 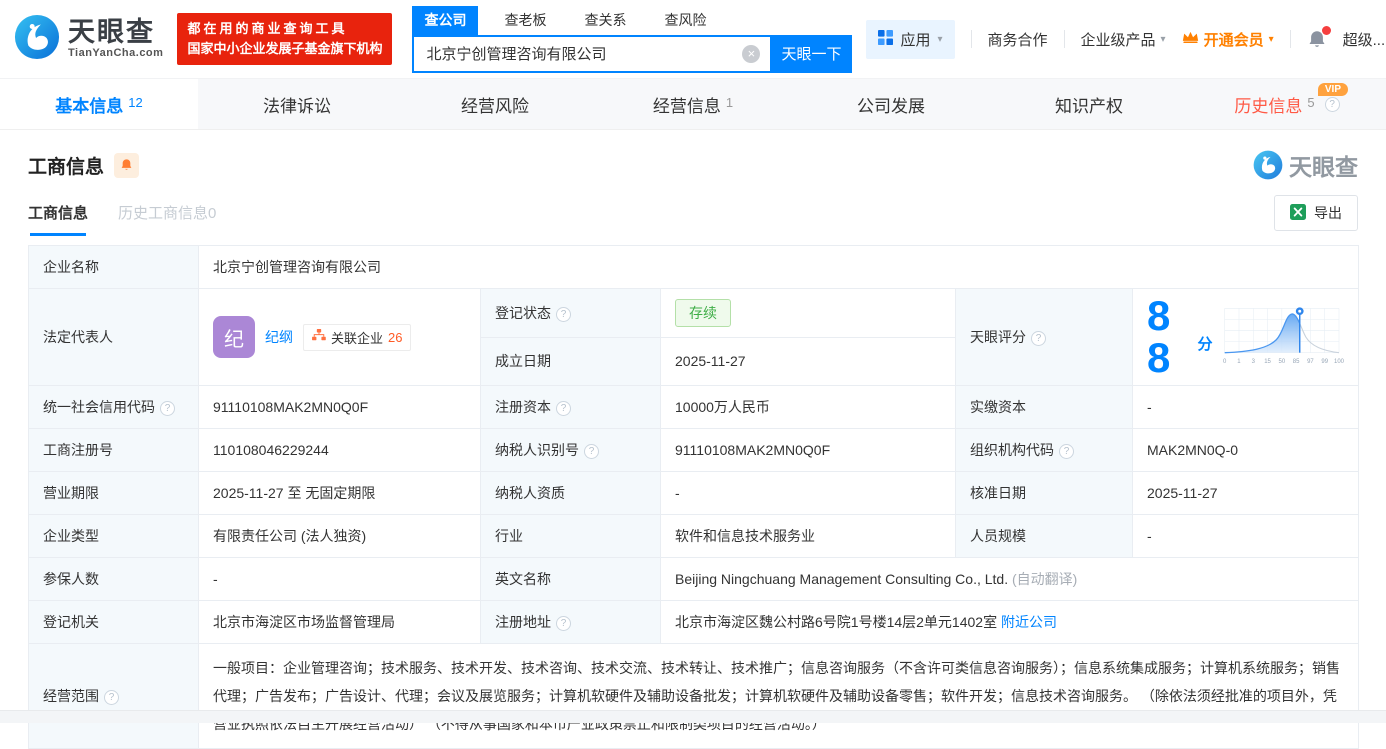 I want to click on export-button: 导出, so click(x=1316, y=213).